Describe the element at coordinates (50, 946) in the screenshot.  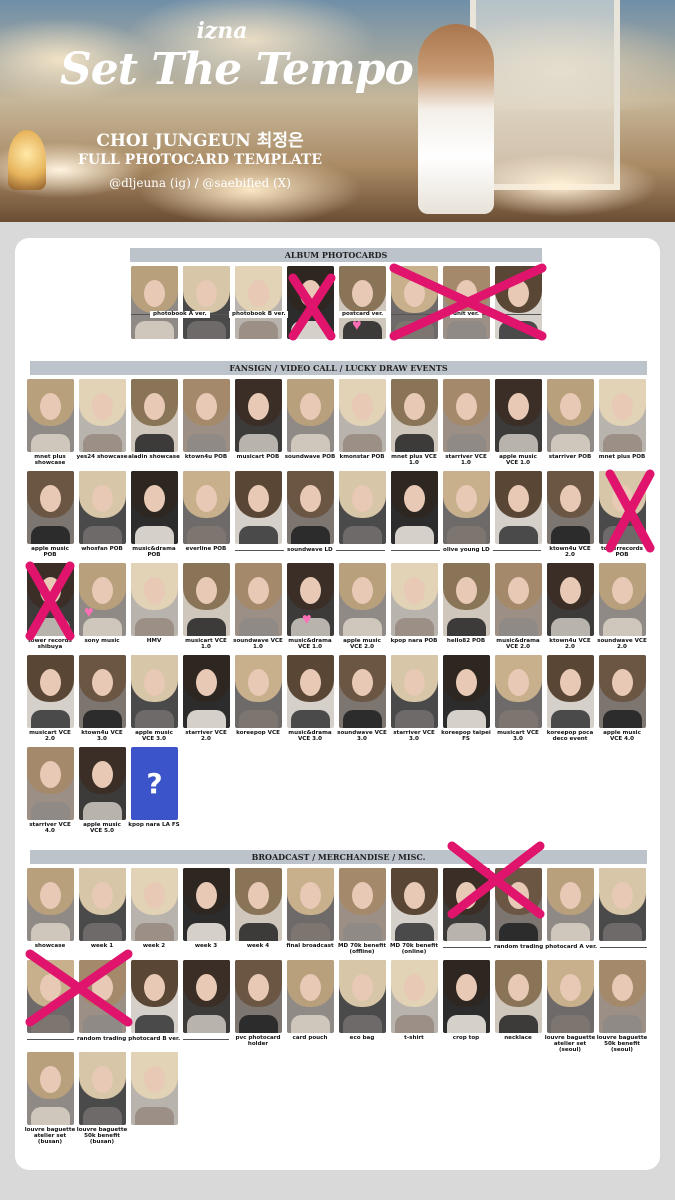
I see `photocard-label: showcase` at that location.